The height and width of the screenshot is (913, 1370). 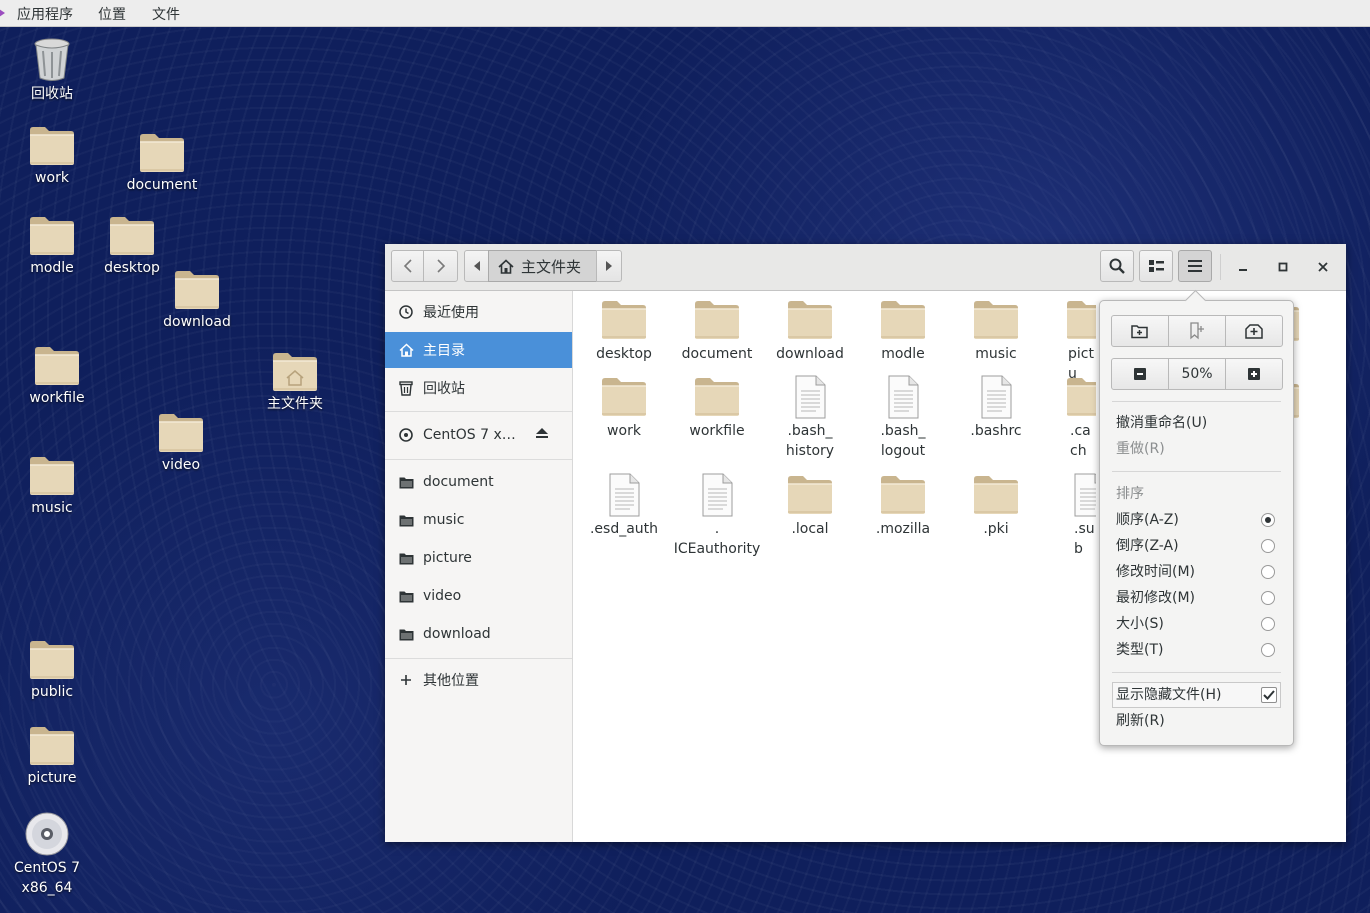 I want to click on sort-a-z-radio, so click(x=1268, y=520).